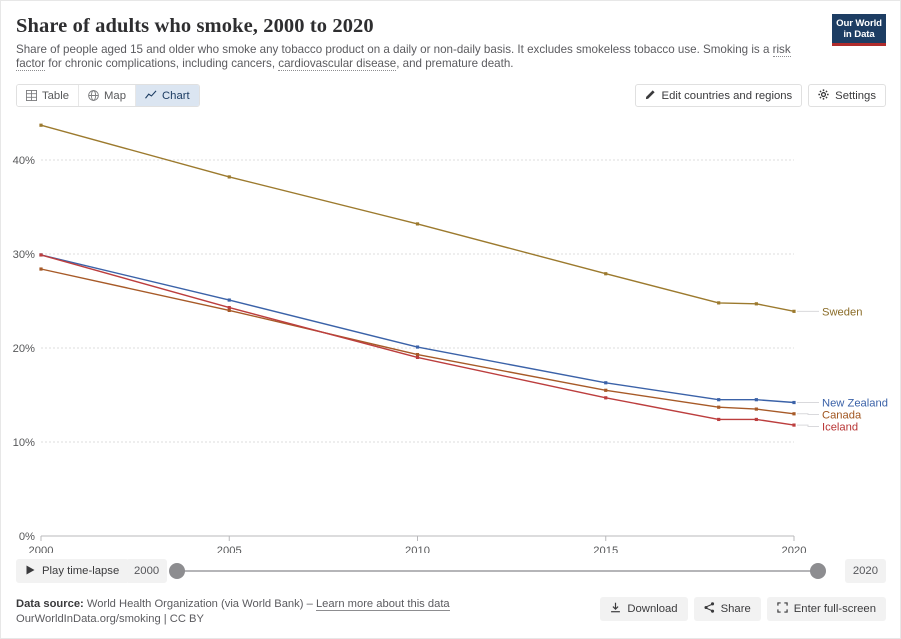 This screenshot has height=639, width=901. I want to click on y-axis-tick-label: 40%, so click(24, 161).